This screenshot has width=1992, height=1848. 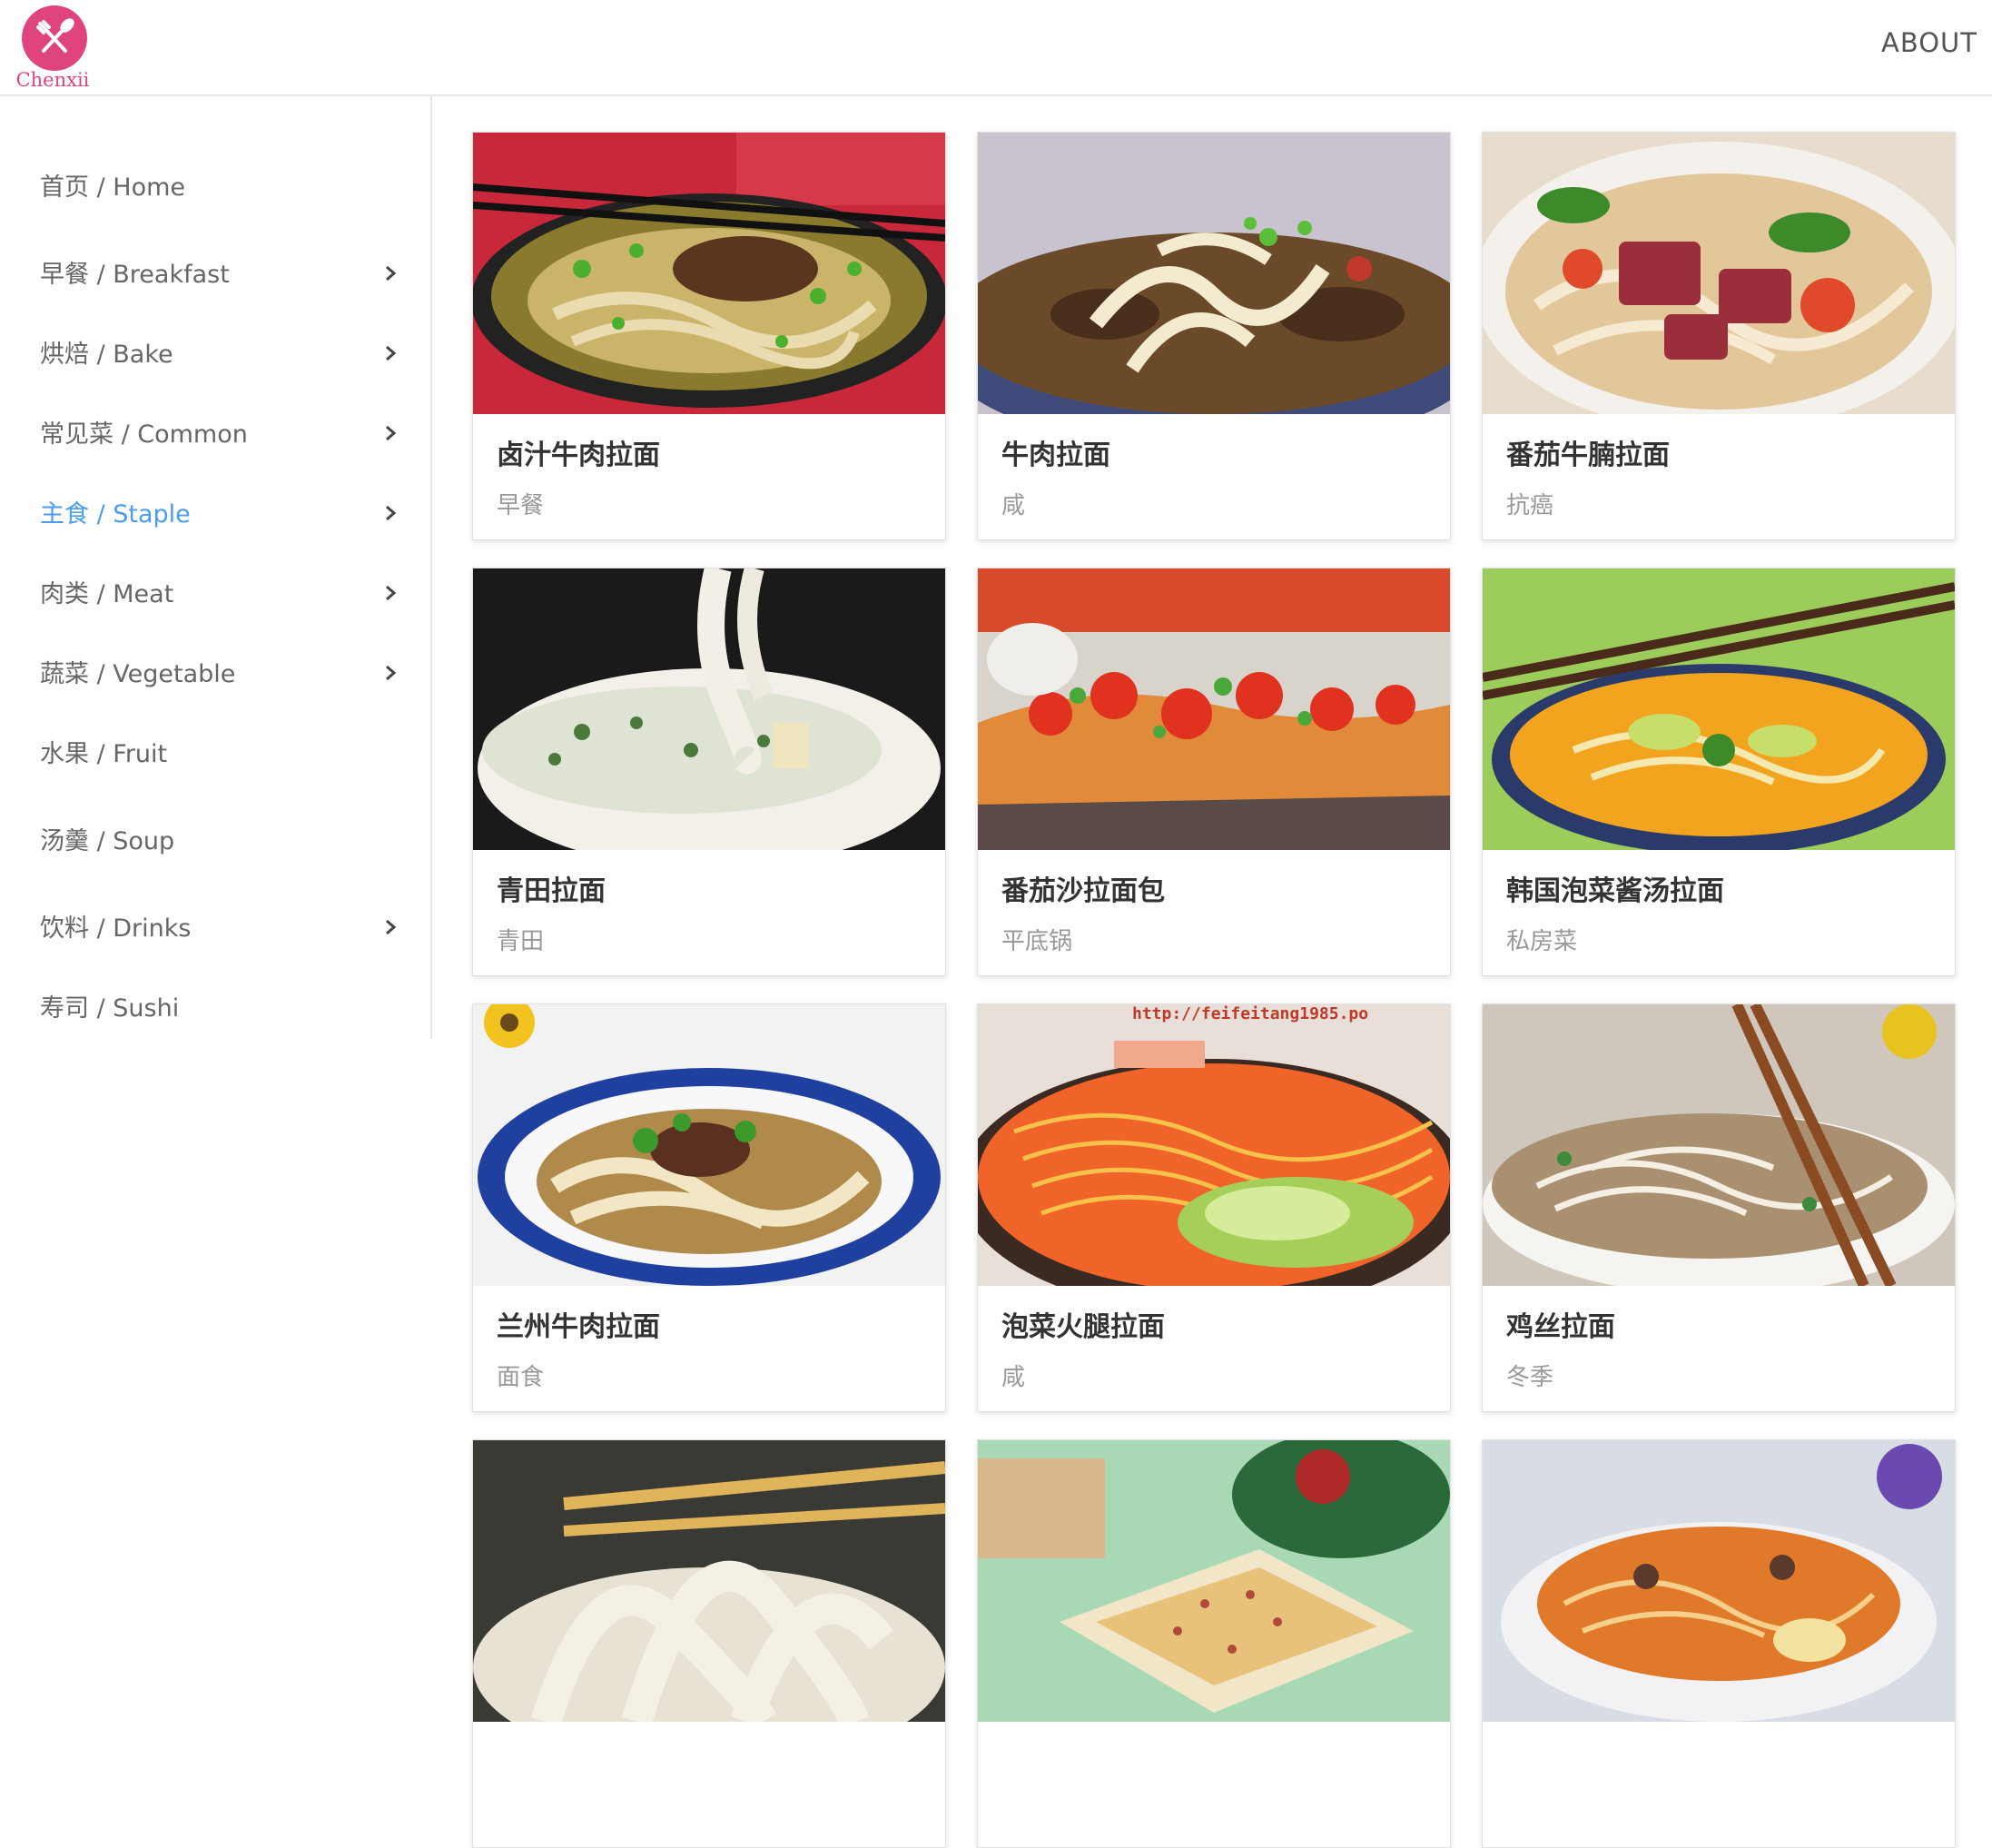 I want to click on recipe-tag: 面食, so click(x=521, y=1377).